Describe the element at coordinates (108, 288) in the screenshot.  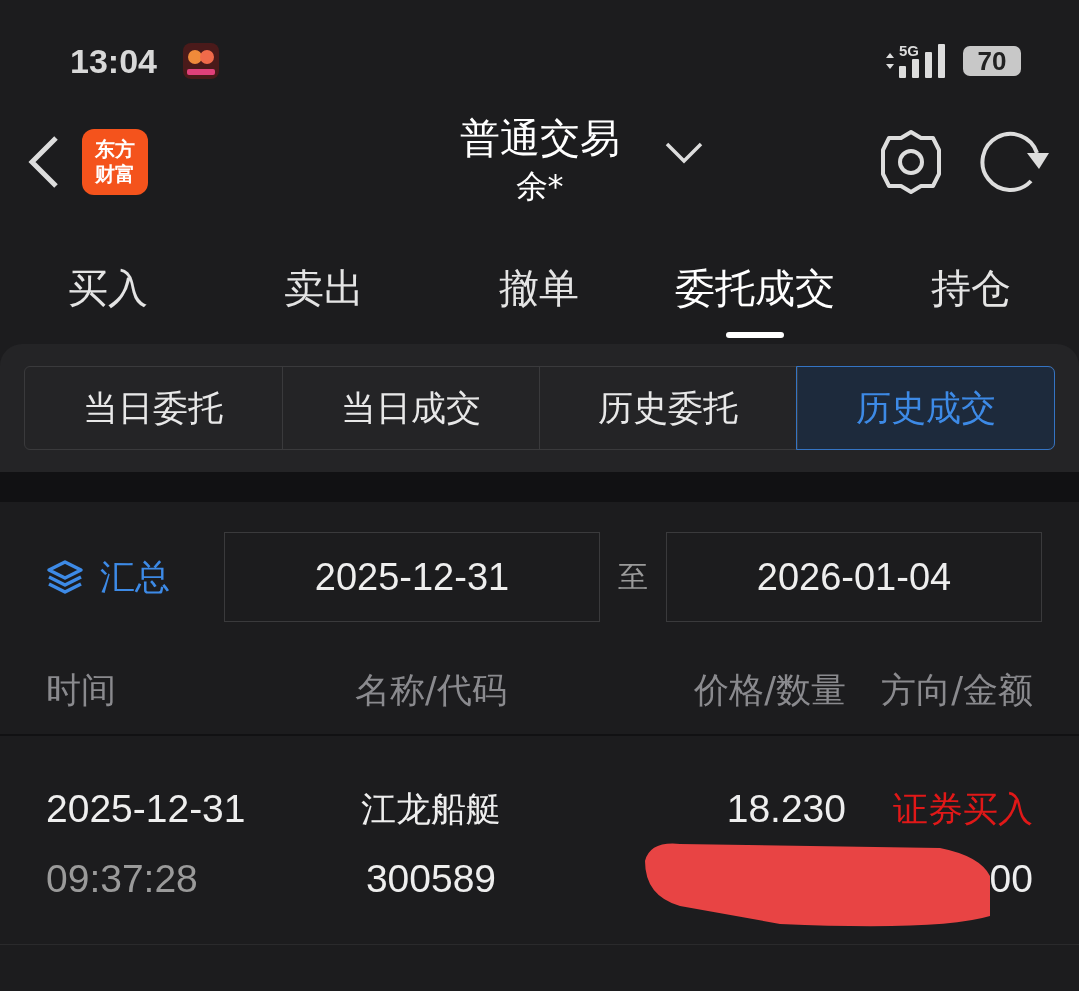
I see `nav-tab: 买入` at that location.